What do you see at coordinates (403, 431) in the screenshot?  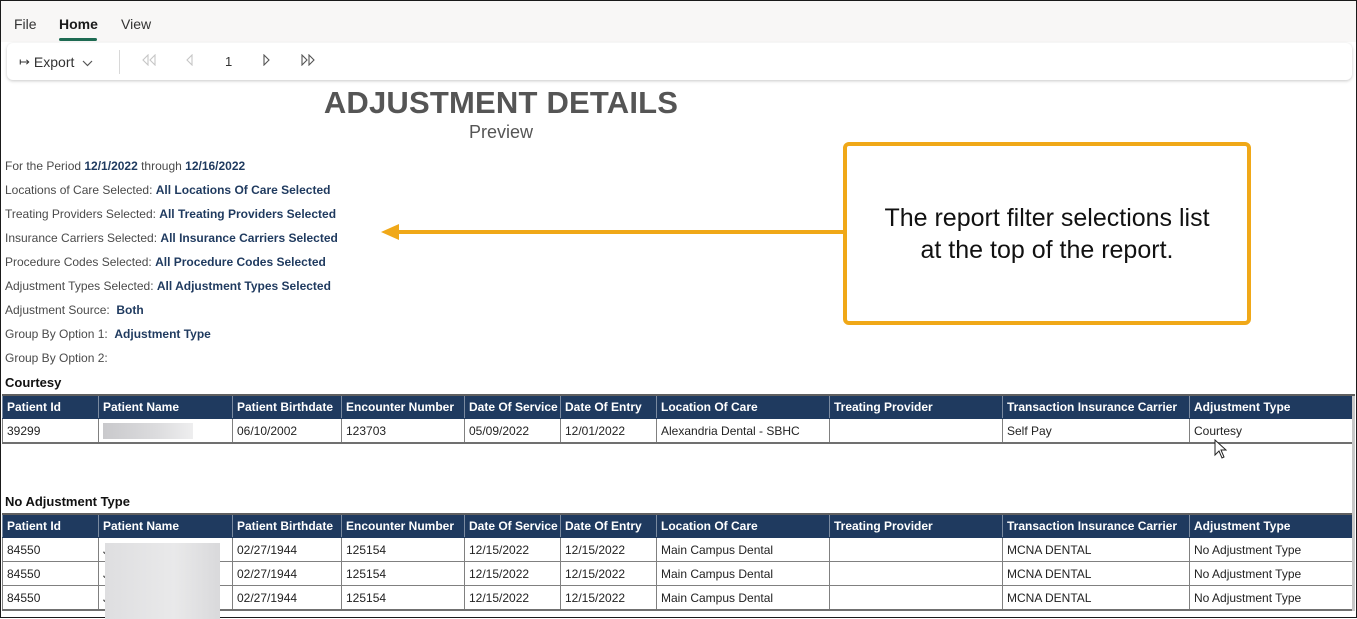 I see `table-cell: 123703` at bounding box center [403, 431].